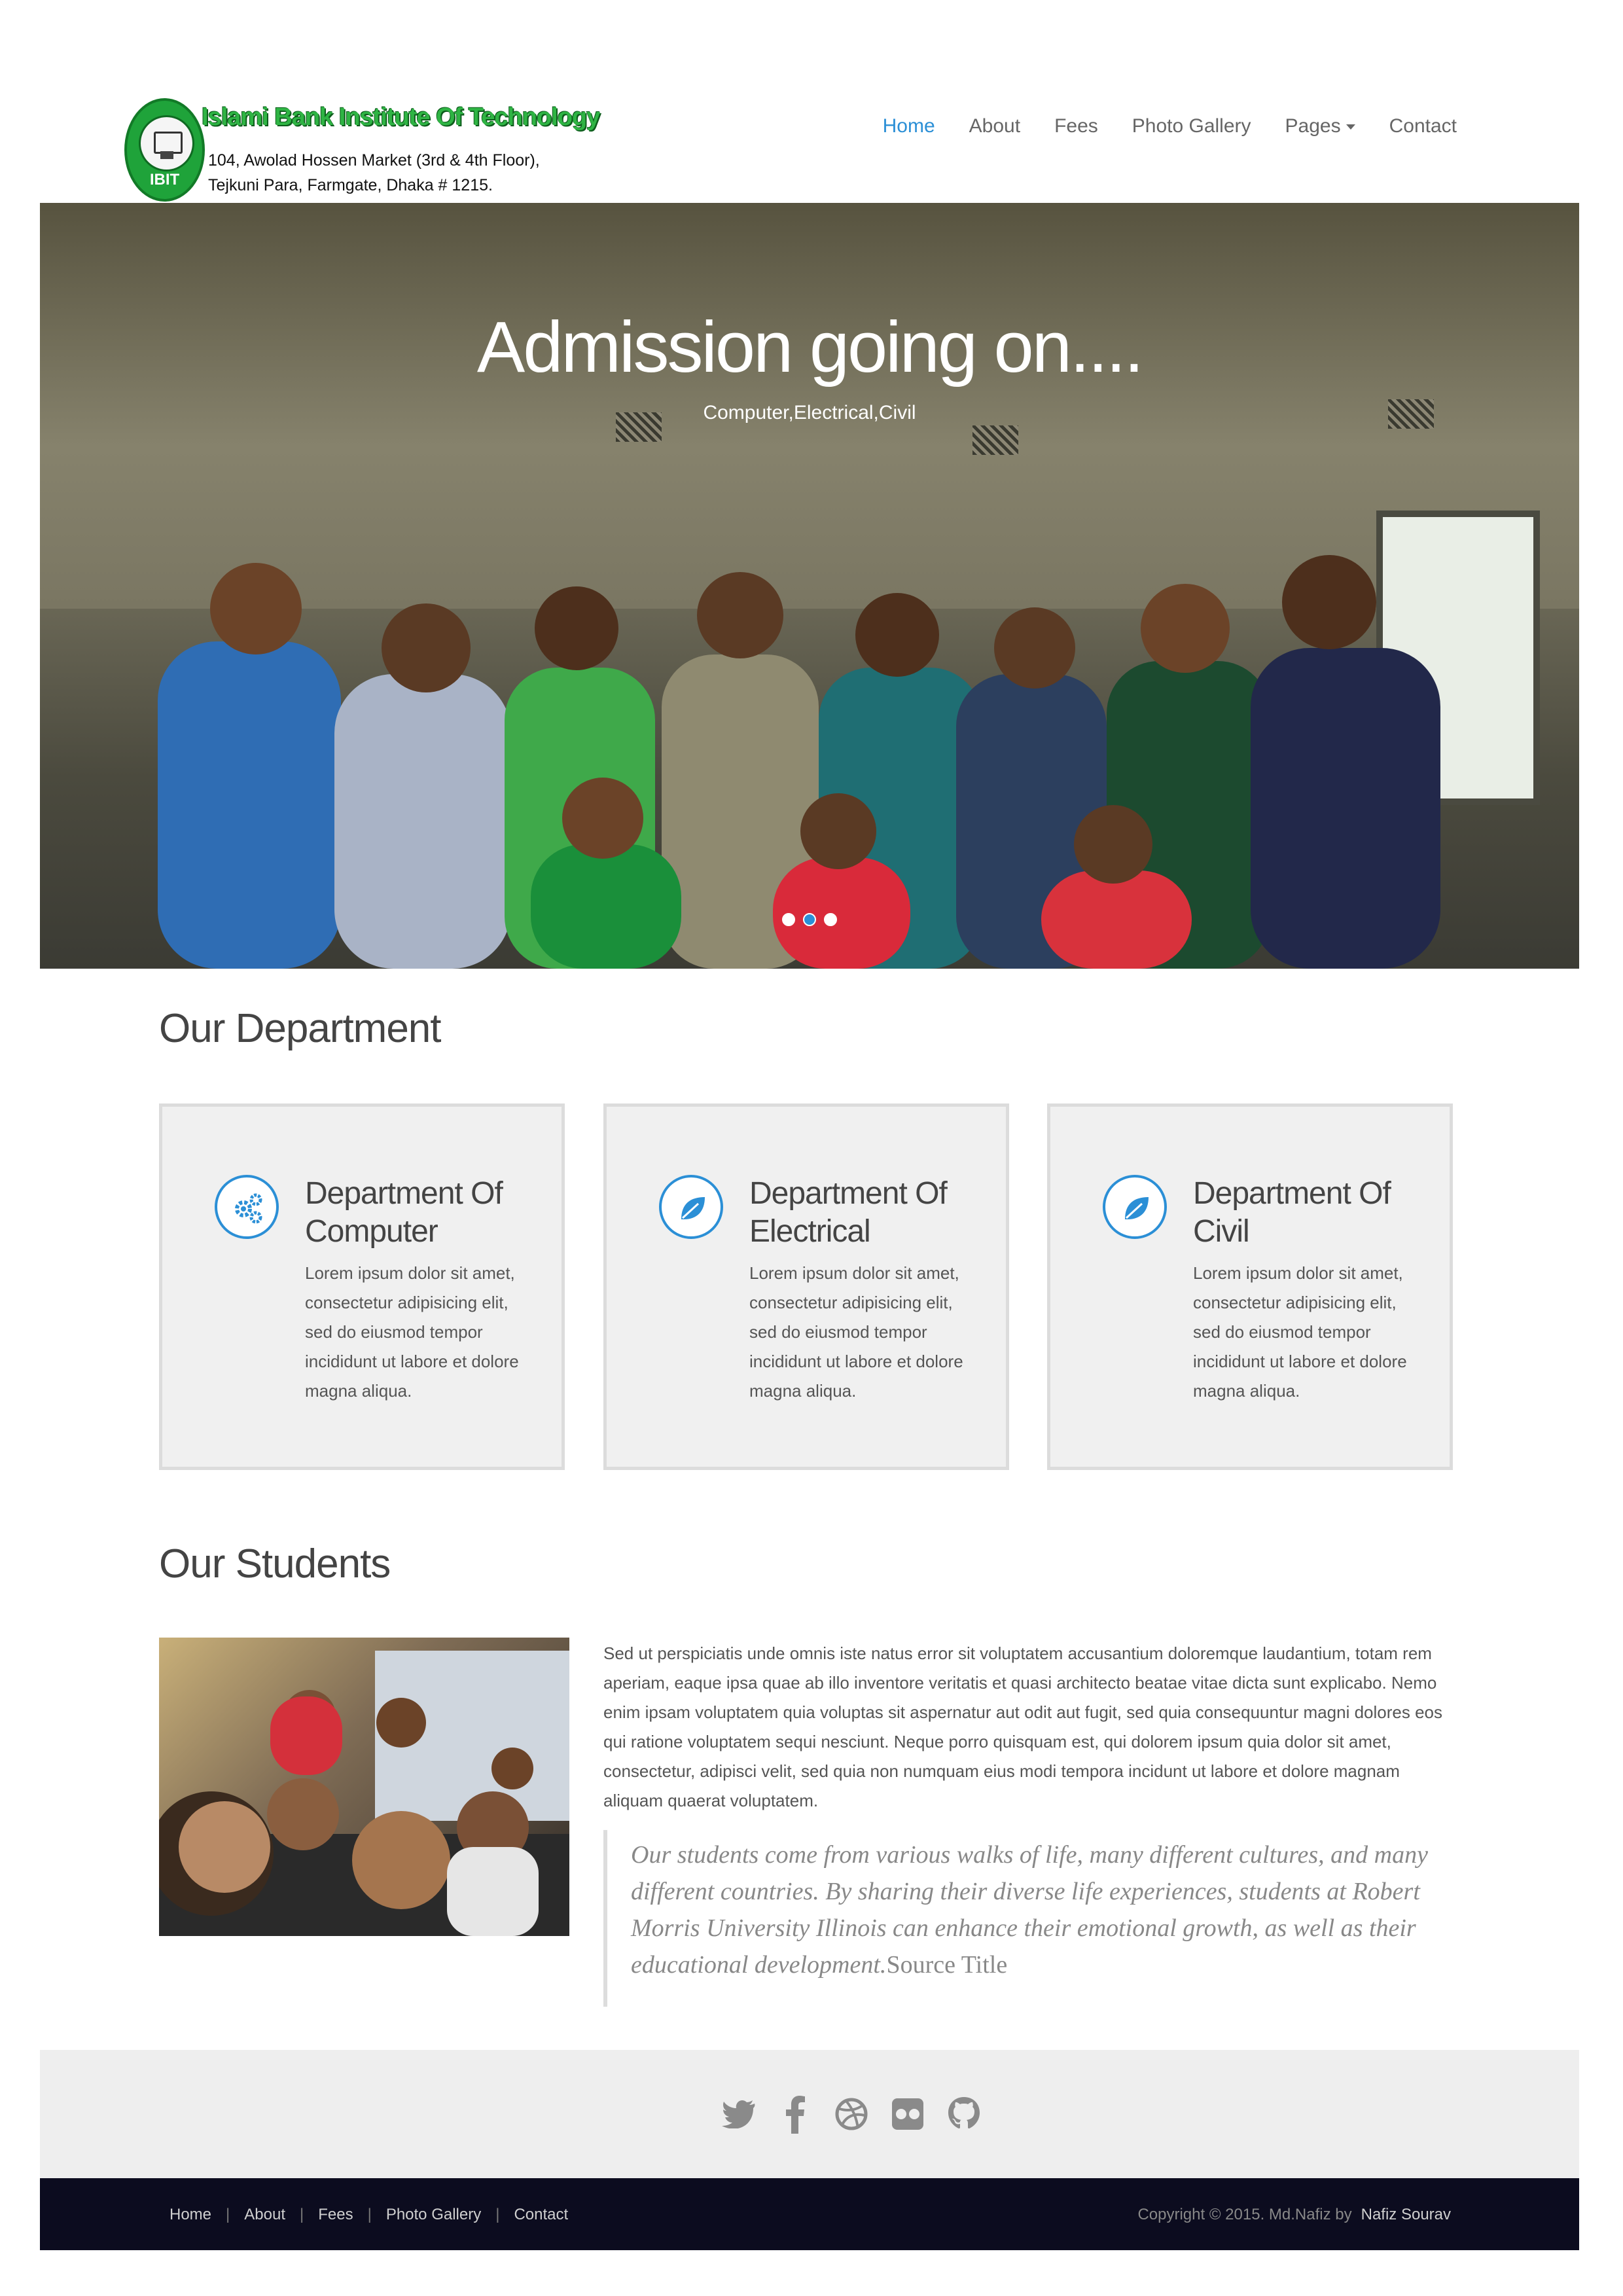  I want to click on quote-source: Source Title, so click(947, 1965).